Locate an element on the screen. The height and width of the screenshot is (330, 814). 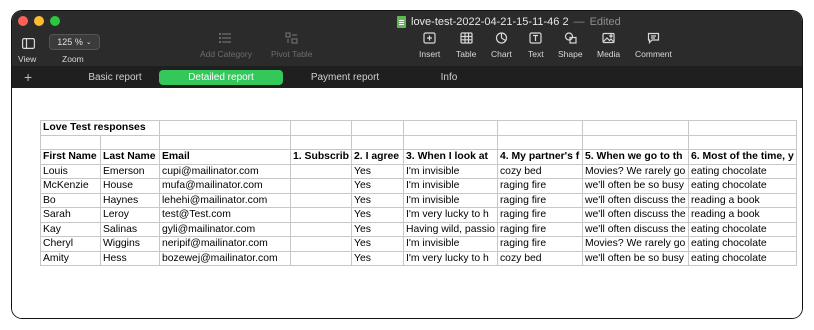
table-cell: Kay is located at coordinates (70, 229).